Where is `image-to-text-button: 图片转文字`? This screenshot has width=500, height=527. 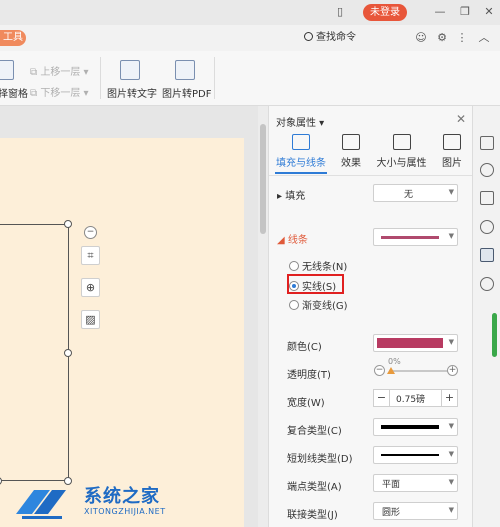 image-to-text-button: 图片转文字 is located at coordinates (132, 92).